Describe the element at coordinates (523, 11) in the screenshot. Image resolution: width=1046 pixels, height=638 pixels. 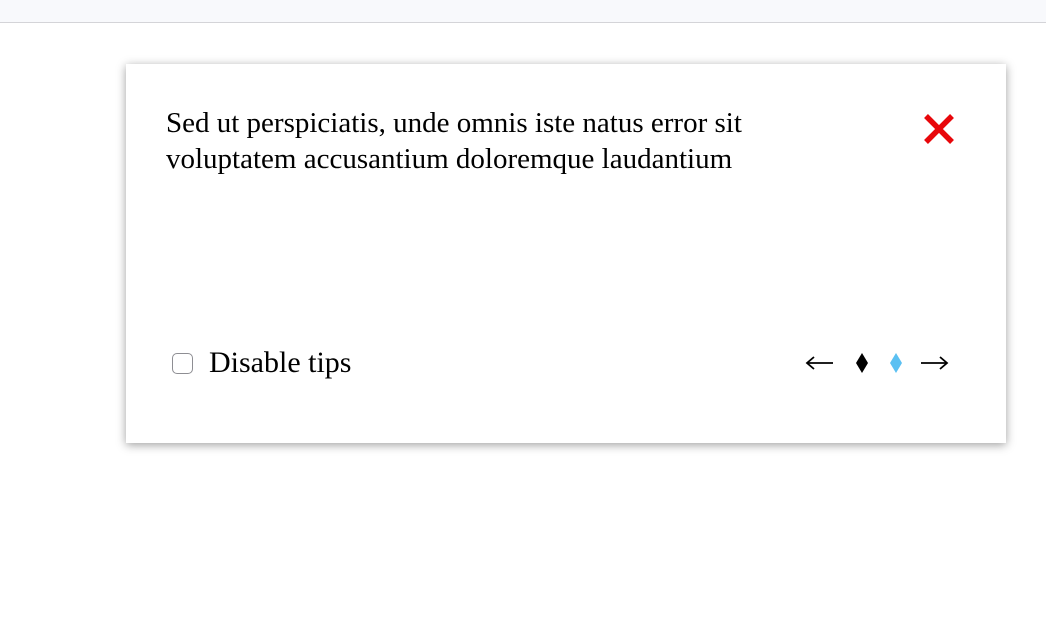
I see `browser-top-bar` at that location.